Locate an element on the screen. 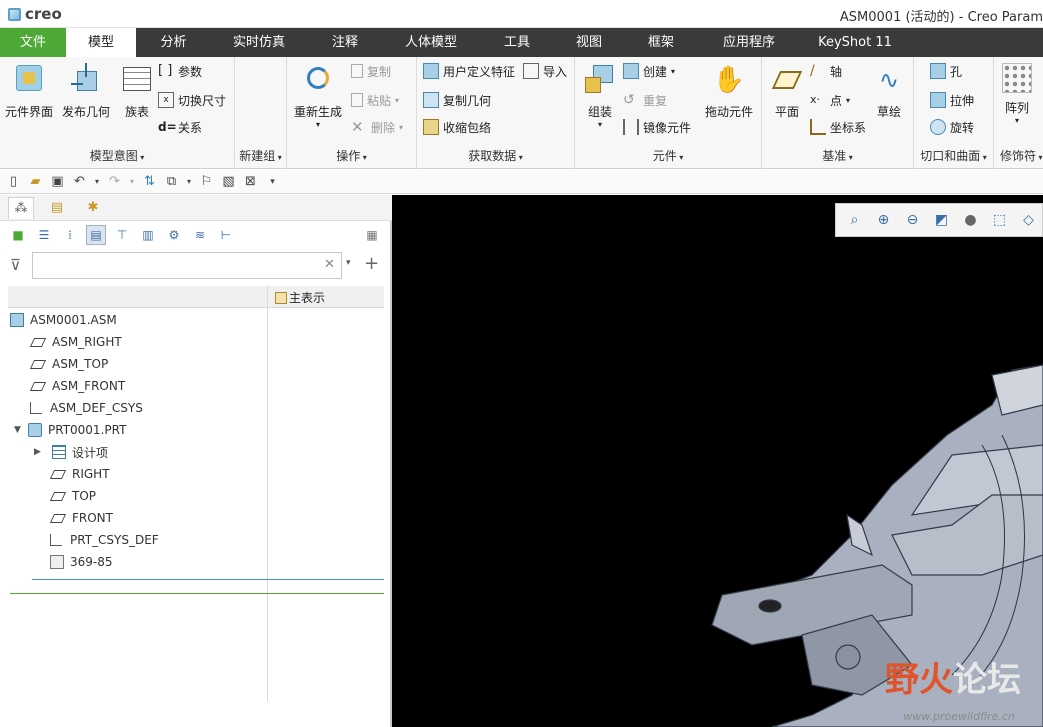  family-table-button: 族表 is located at coordinates (137, 91).